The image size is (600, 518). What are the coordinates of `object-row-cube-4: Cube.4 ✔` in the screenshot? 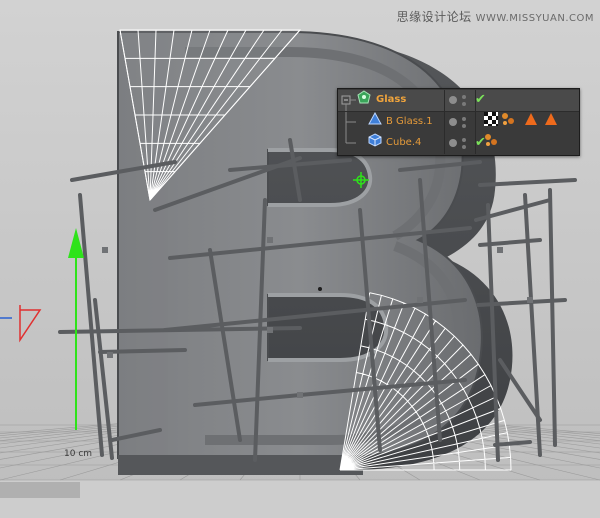 It's located at (458, 143).